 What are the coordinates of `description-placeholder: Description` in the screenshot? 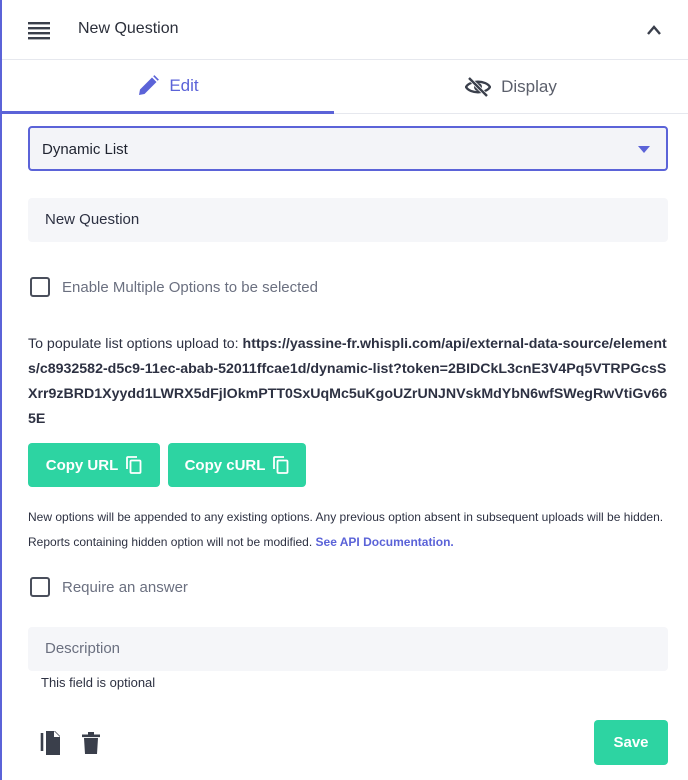 It's located at (83, 648).